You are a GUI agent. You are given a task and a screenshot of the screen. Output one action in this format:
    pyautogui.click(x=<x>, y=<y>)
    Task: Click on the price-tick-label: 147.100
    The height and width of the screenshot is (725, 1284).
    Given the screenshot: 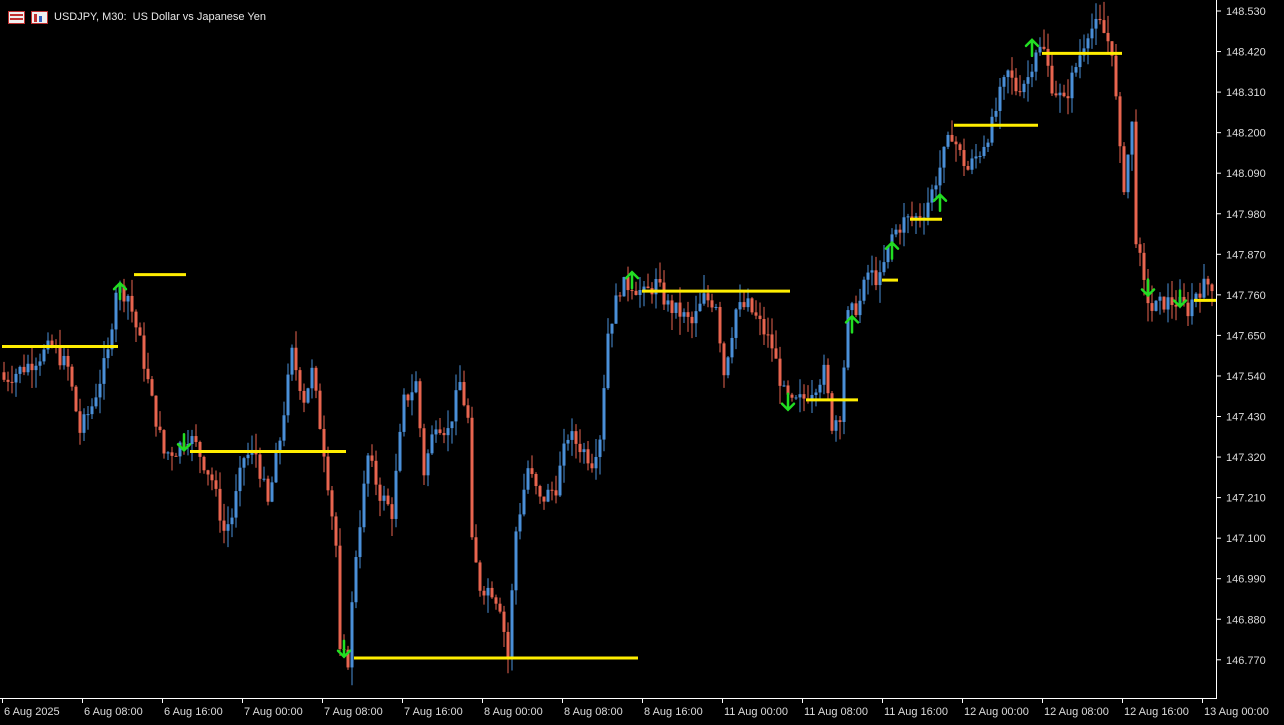 What is the action you would take?
    pyautogui.click(x=1246, y=539)
    